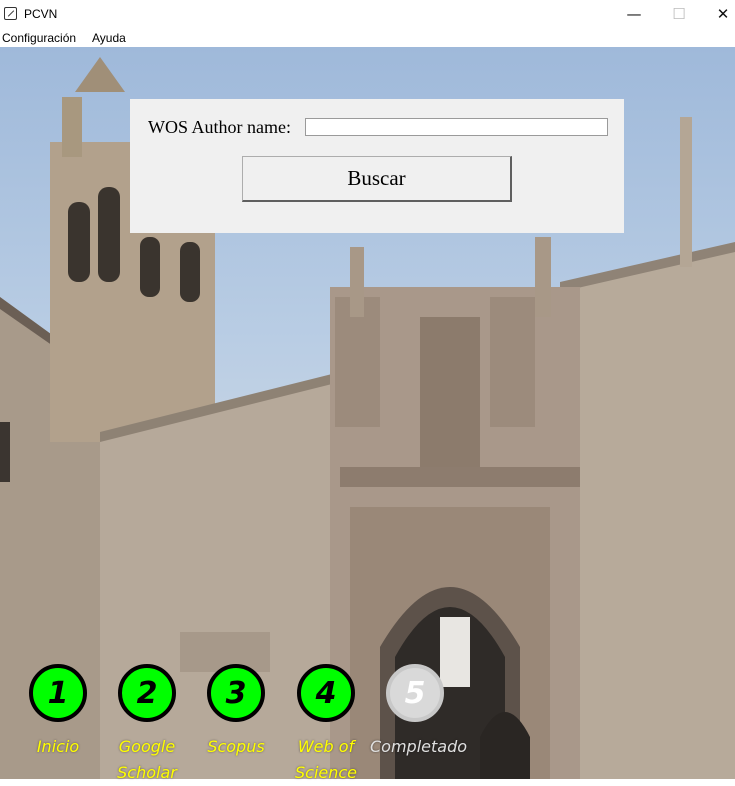 This screenshot has height=786, width=735. What do you see at coordinates (326, 693) in the screenshot?
I see `step-circle: 4` at bounding box center [326, 693].